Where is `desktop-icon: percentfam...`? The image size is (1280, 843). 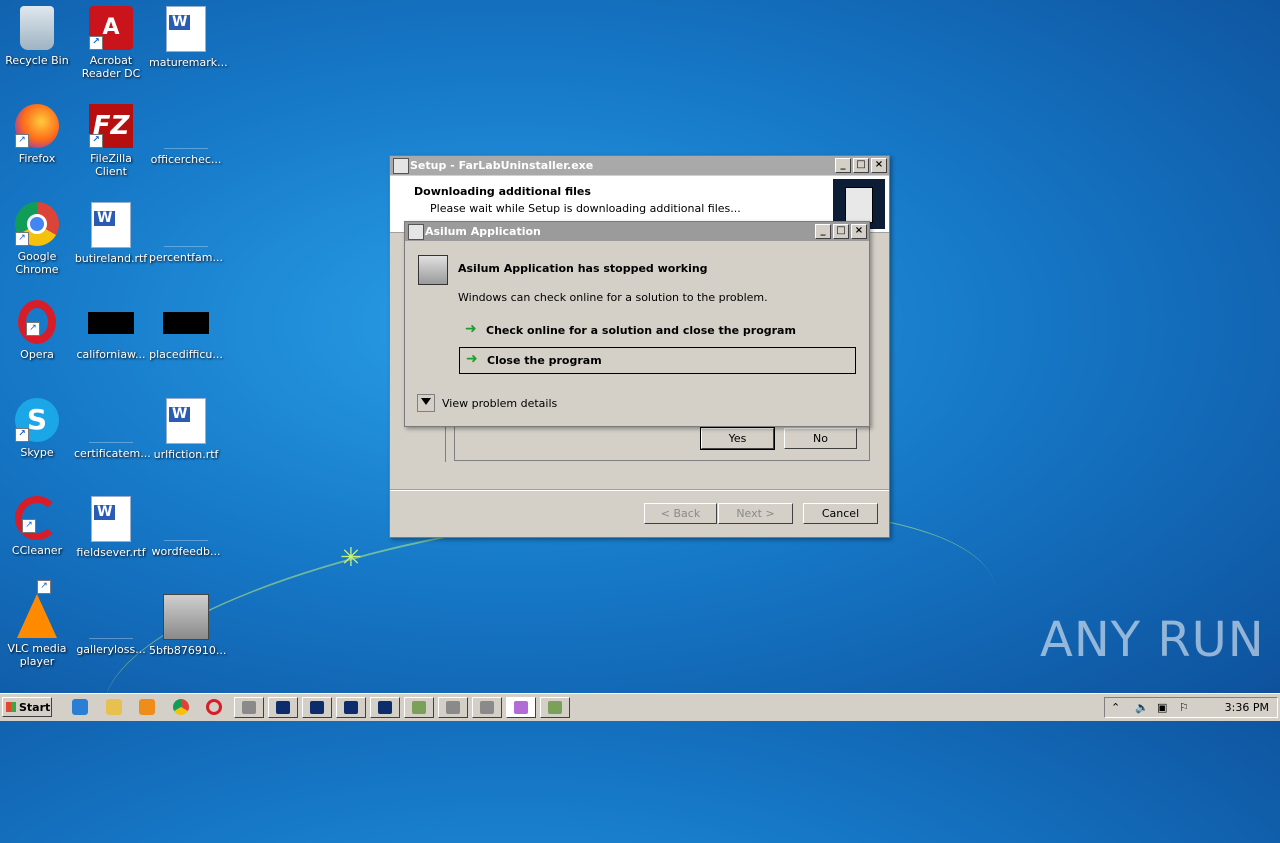 desktop-icon: percentfam... is located at coordinates (186, 233).